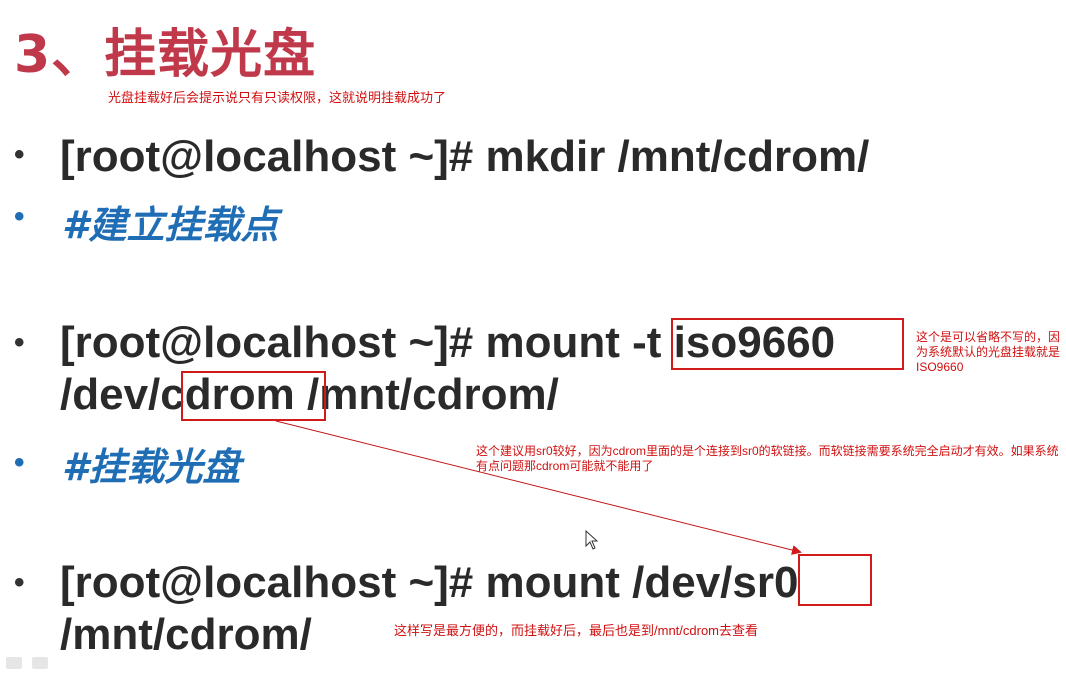  I want to click on highlight-box-sr0, so click(835, 580).